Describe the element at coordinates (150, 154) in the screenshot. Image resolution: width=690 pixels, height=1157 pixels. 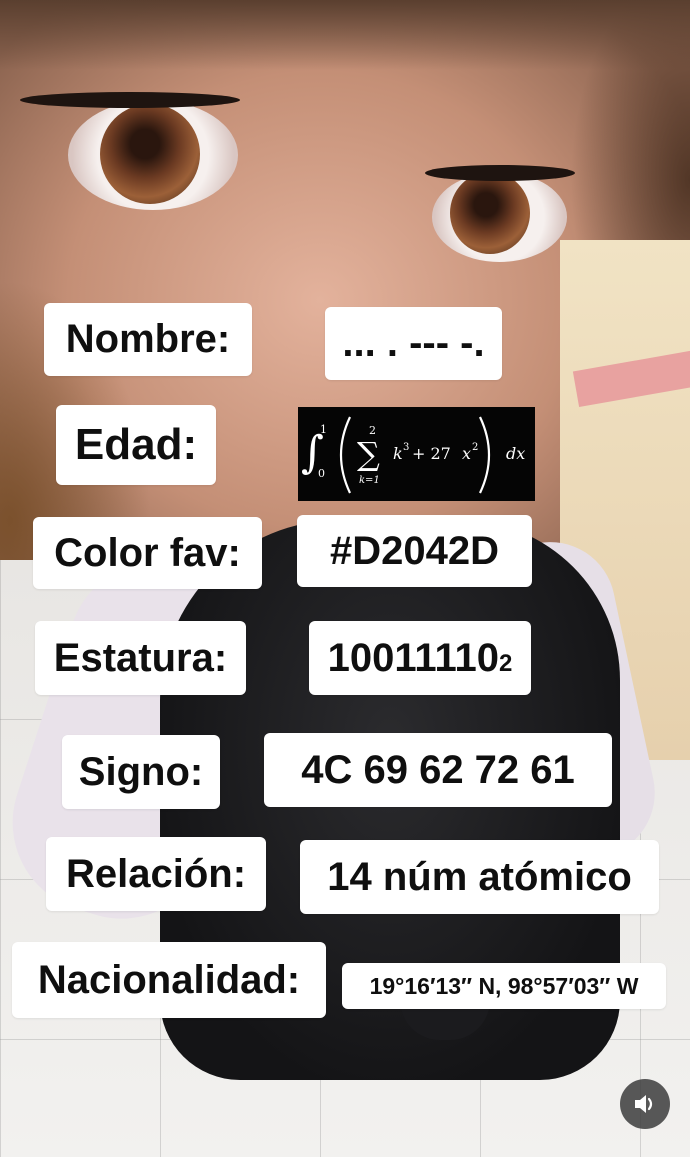
I see `left-iris` at that location.